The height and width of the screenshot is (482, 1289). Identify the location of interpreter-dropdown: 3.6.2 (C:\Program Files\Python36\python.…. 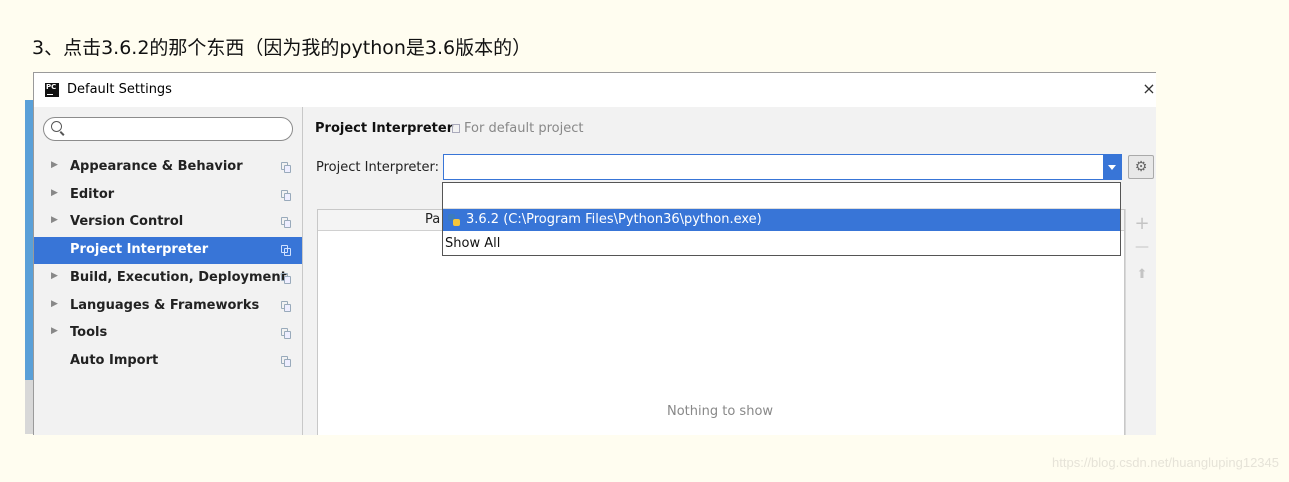
(781, 219).